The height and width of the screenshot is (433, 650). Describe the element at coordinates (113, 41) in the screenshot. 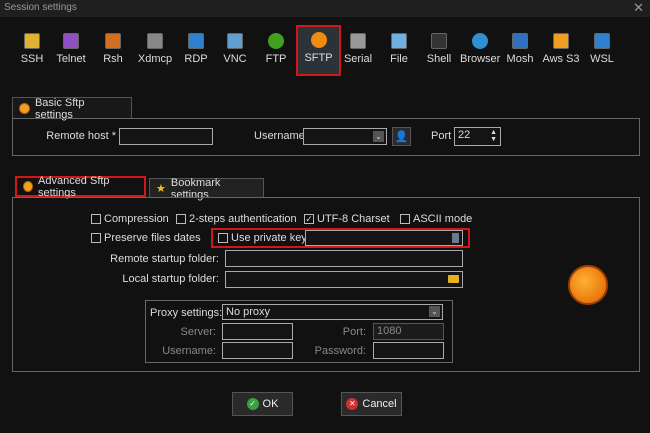

I see `rsh-icon` at that location.